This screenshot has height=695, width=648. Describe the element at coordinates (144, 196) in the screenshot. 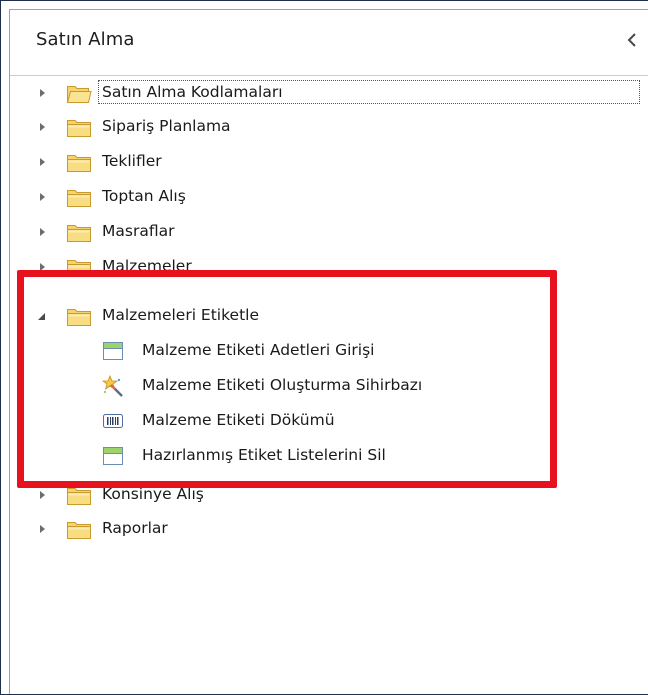

I see `tree-node-label: Toptan Alış` at that location.